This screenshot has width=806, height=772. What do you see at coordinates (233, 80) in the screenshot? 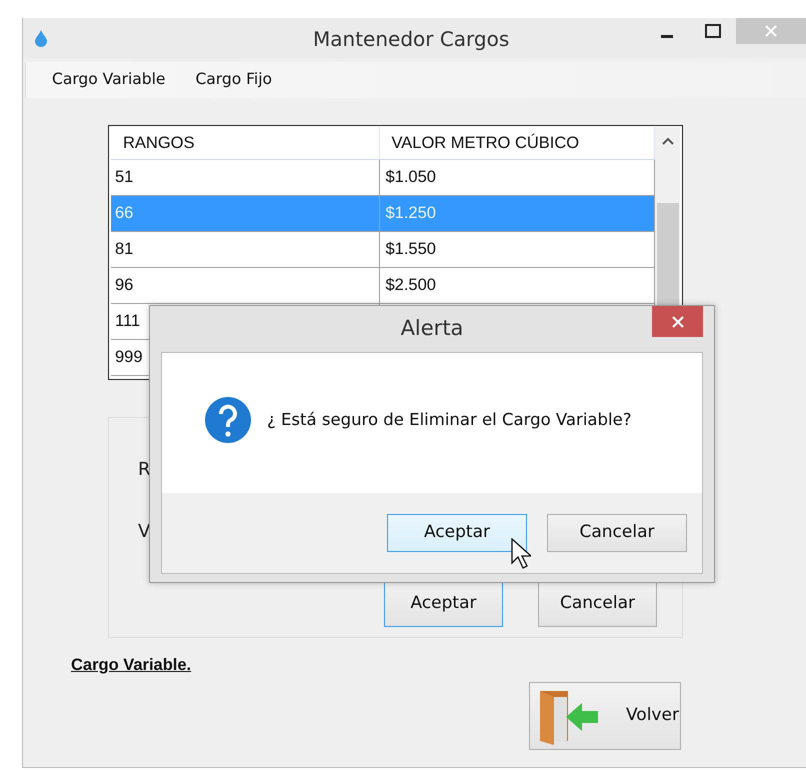
I see `menu-item: Cargo Fijo` at bounding box center [233, 80].